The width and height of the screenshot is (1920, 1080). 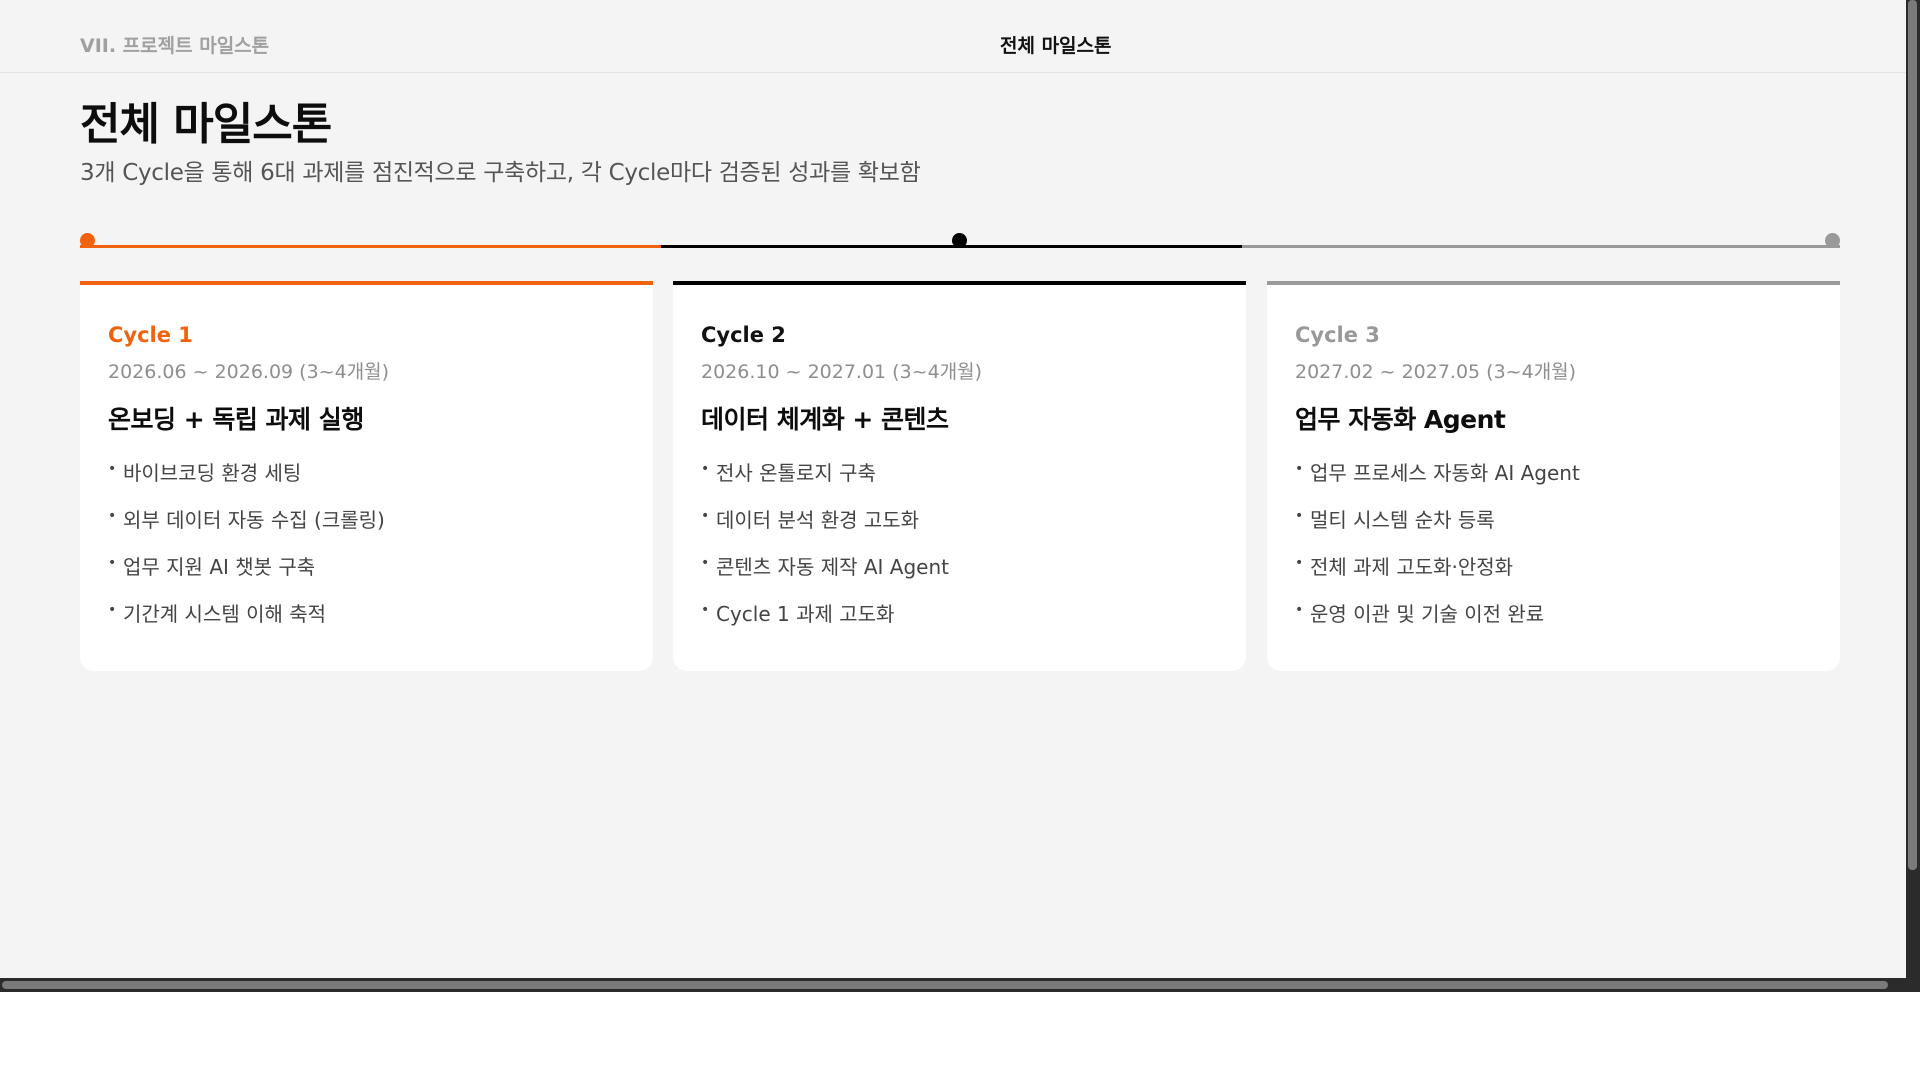 What do you see at coordinates (1427, 614) in the screenshot?
I see `list-item-text: 운영 이관 및 기술 이전 완료` at bounding box center [1427, 614].